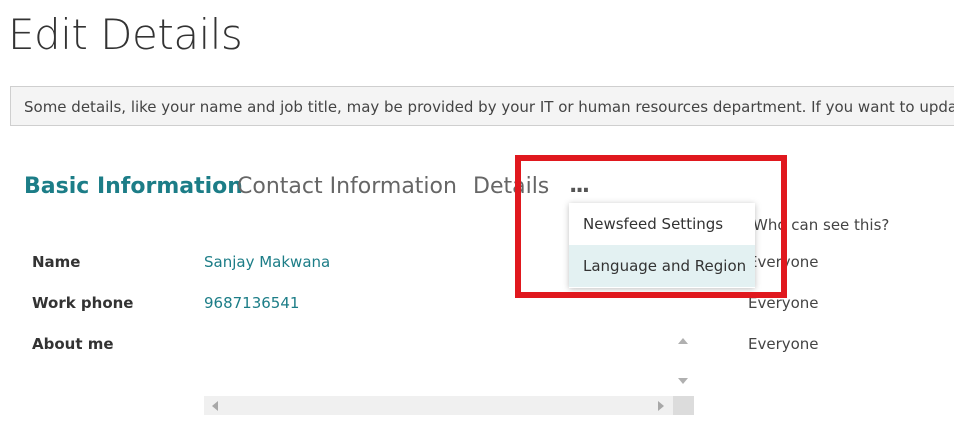  Describe the element at coordinates (251, 303) in the screenshot. I see `field-value-work-phone: 9687136541` at that location.